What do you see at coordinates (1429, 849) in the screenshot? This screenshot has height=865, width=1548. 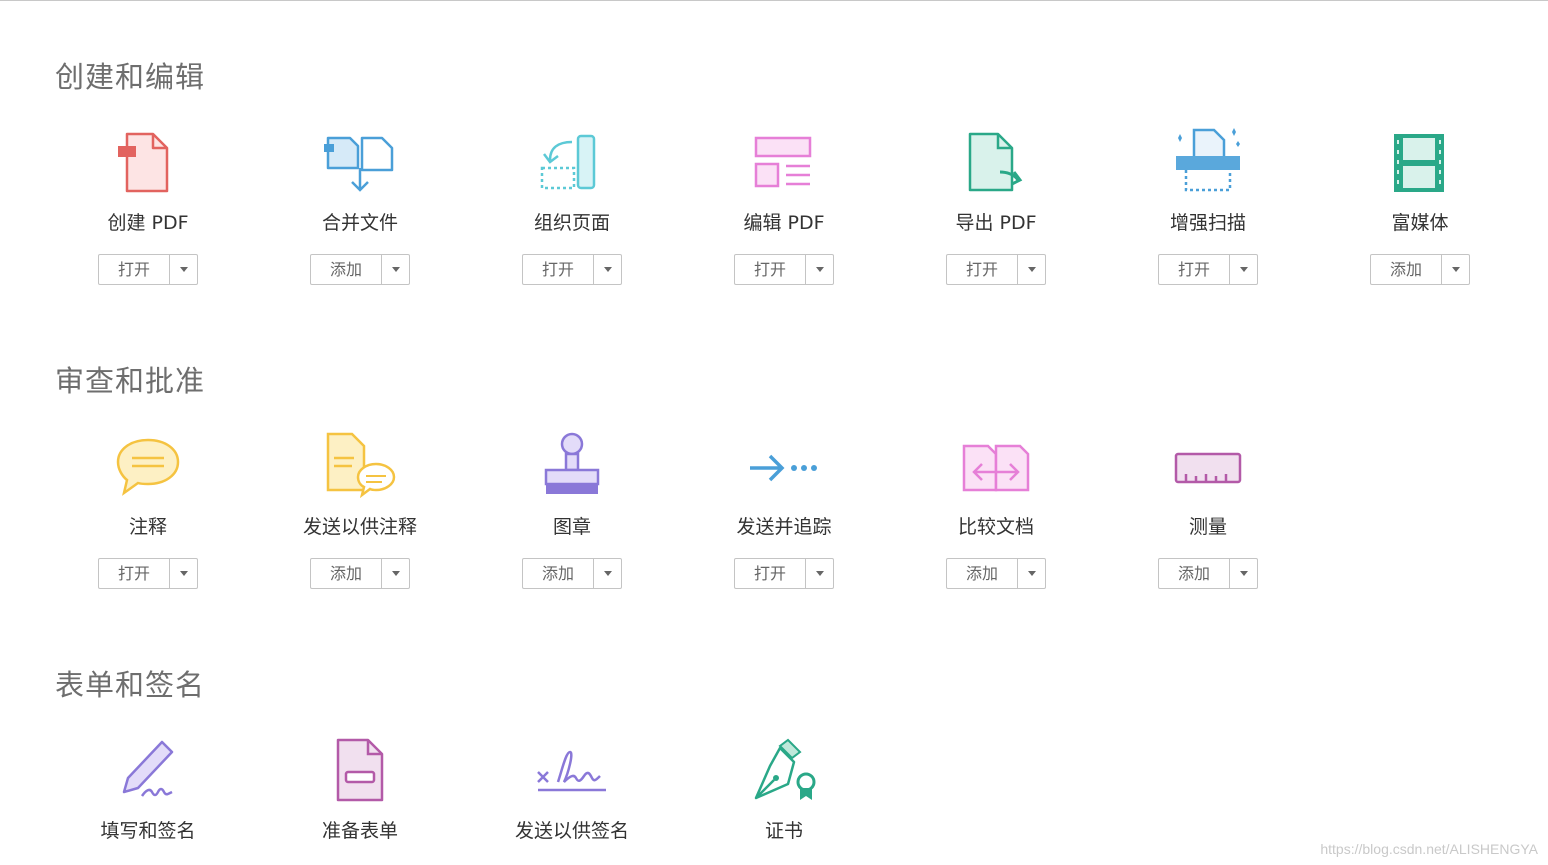 I see `watermark: https://blog.csdn.net/ALISHENGYA` at bounding box center [1429, 849].